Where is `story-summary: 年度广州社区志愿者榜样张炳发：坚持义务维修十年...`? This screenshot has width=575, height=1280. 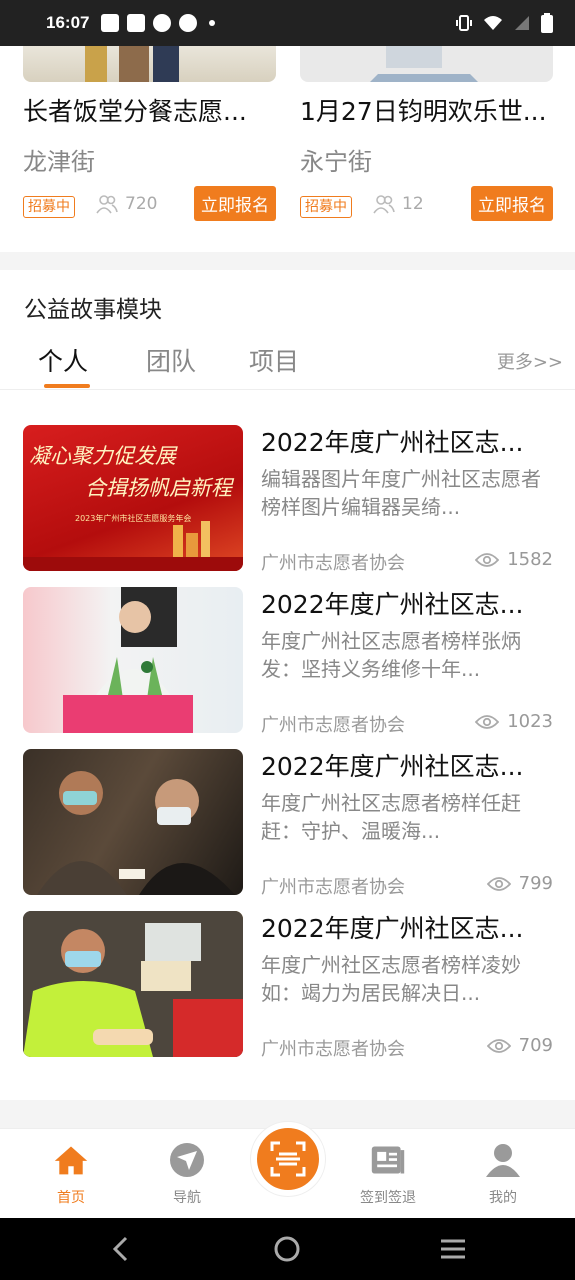 story-summary: 年度广州社区志愿者榜样张炳发：坚持义务维修十年... is located at coordinates (391, 655).